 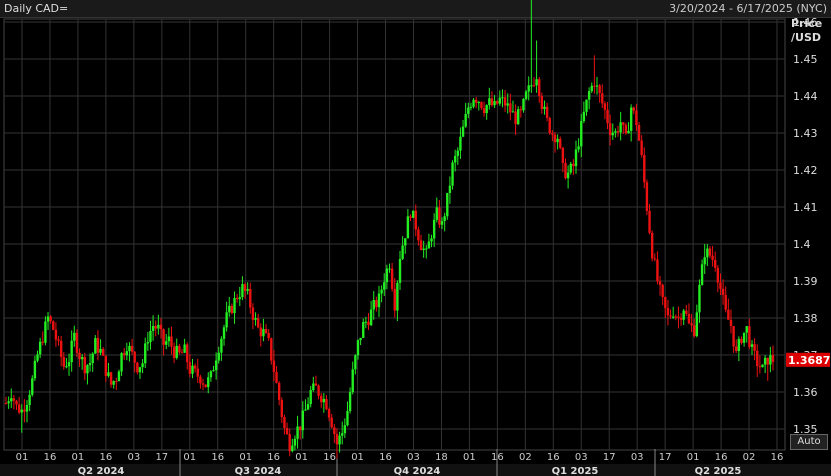 I want to click on y-tick-label: 1.4, so click(x=802, y=244).